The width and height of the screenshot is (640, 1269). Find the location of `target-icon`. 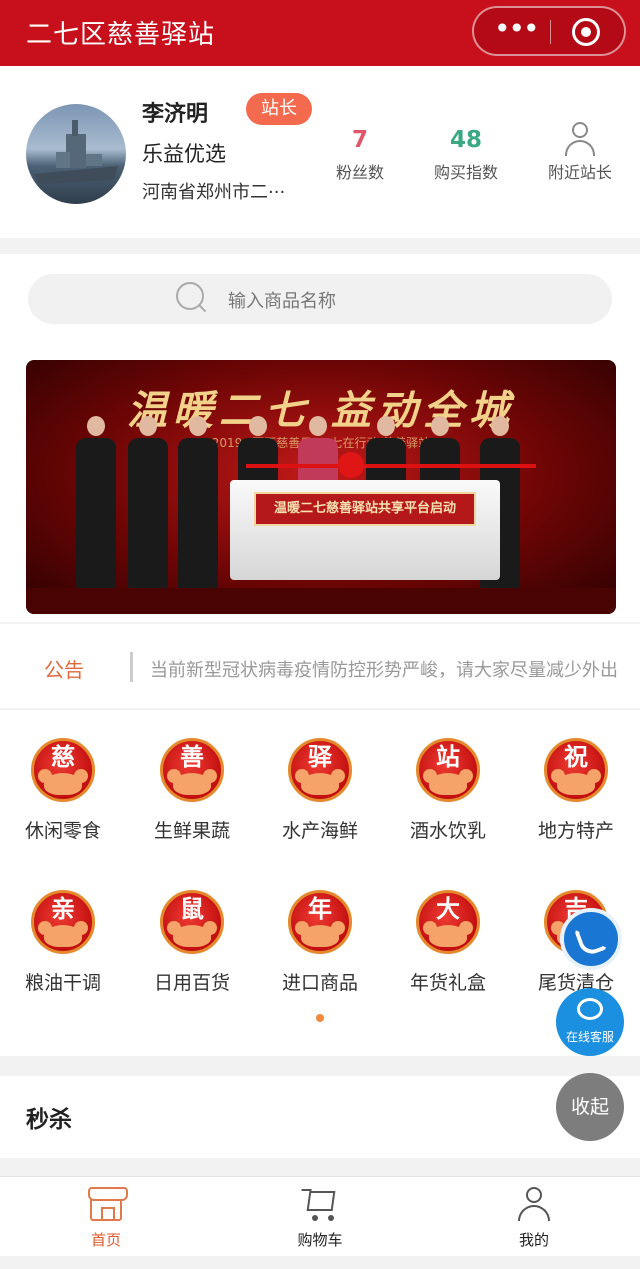

target-icon is located at coordinates (586, 32).